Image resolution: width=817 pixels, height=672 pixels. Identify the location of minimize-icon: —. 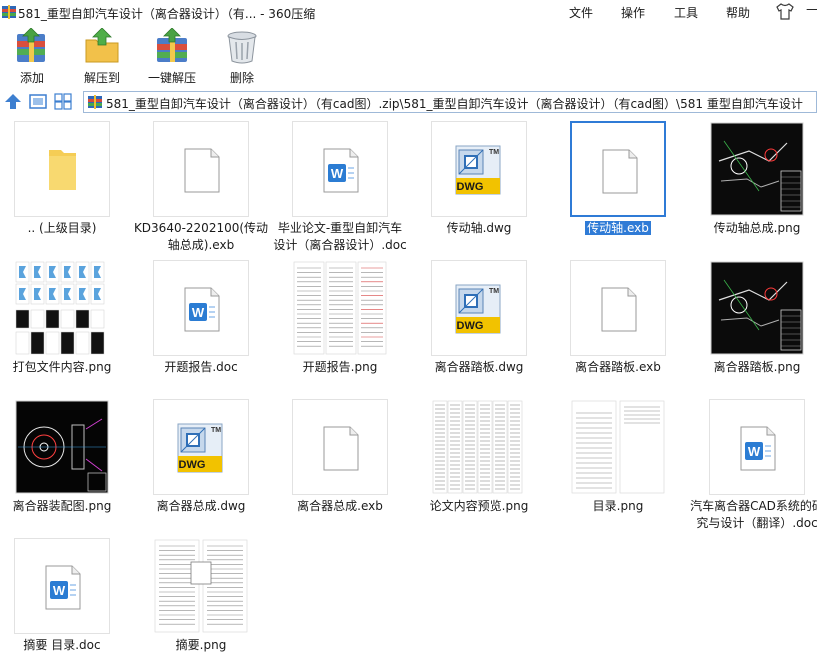
(811, 9).